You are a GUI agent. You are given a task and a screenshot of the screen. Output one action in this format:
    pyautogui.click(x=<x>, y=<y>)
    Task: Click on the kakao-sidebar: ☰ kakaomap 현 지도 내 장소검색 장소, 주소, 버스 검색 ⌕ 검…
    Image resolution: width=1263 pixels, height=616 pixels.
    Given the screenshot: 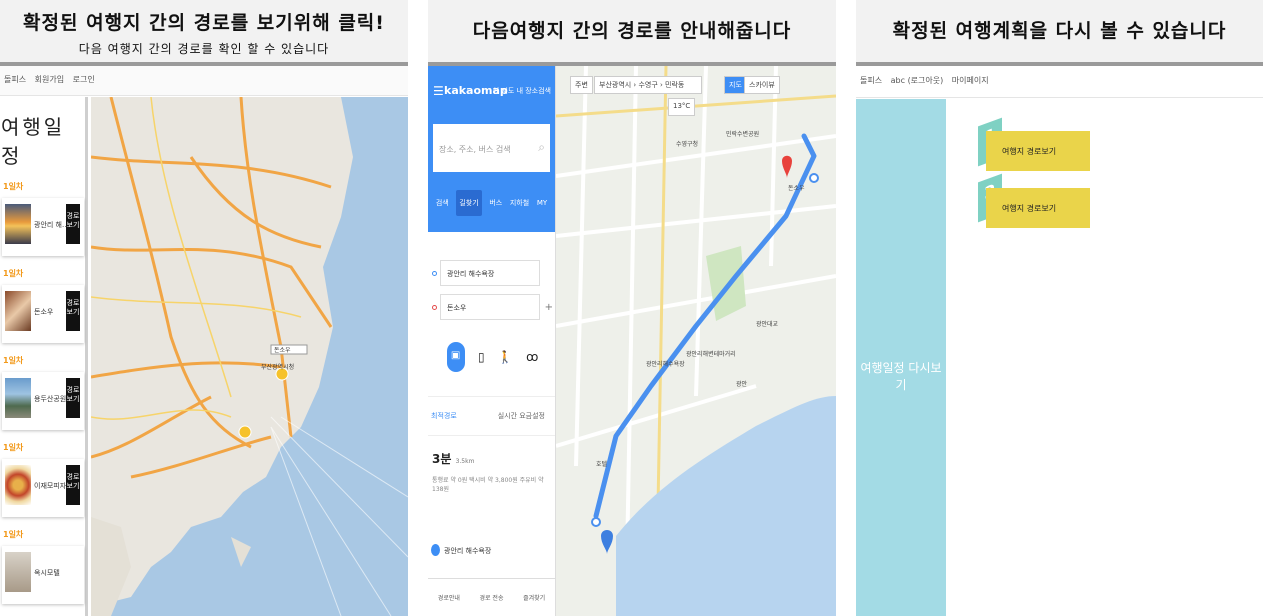 What is the action you would take?
    pyautogui.click(x=492, y=341)
    